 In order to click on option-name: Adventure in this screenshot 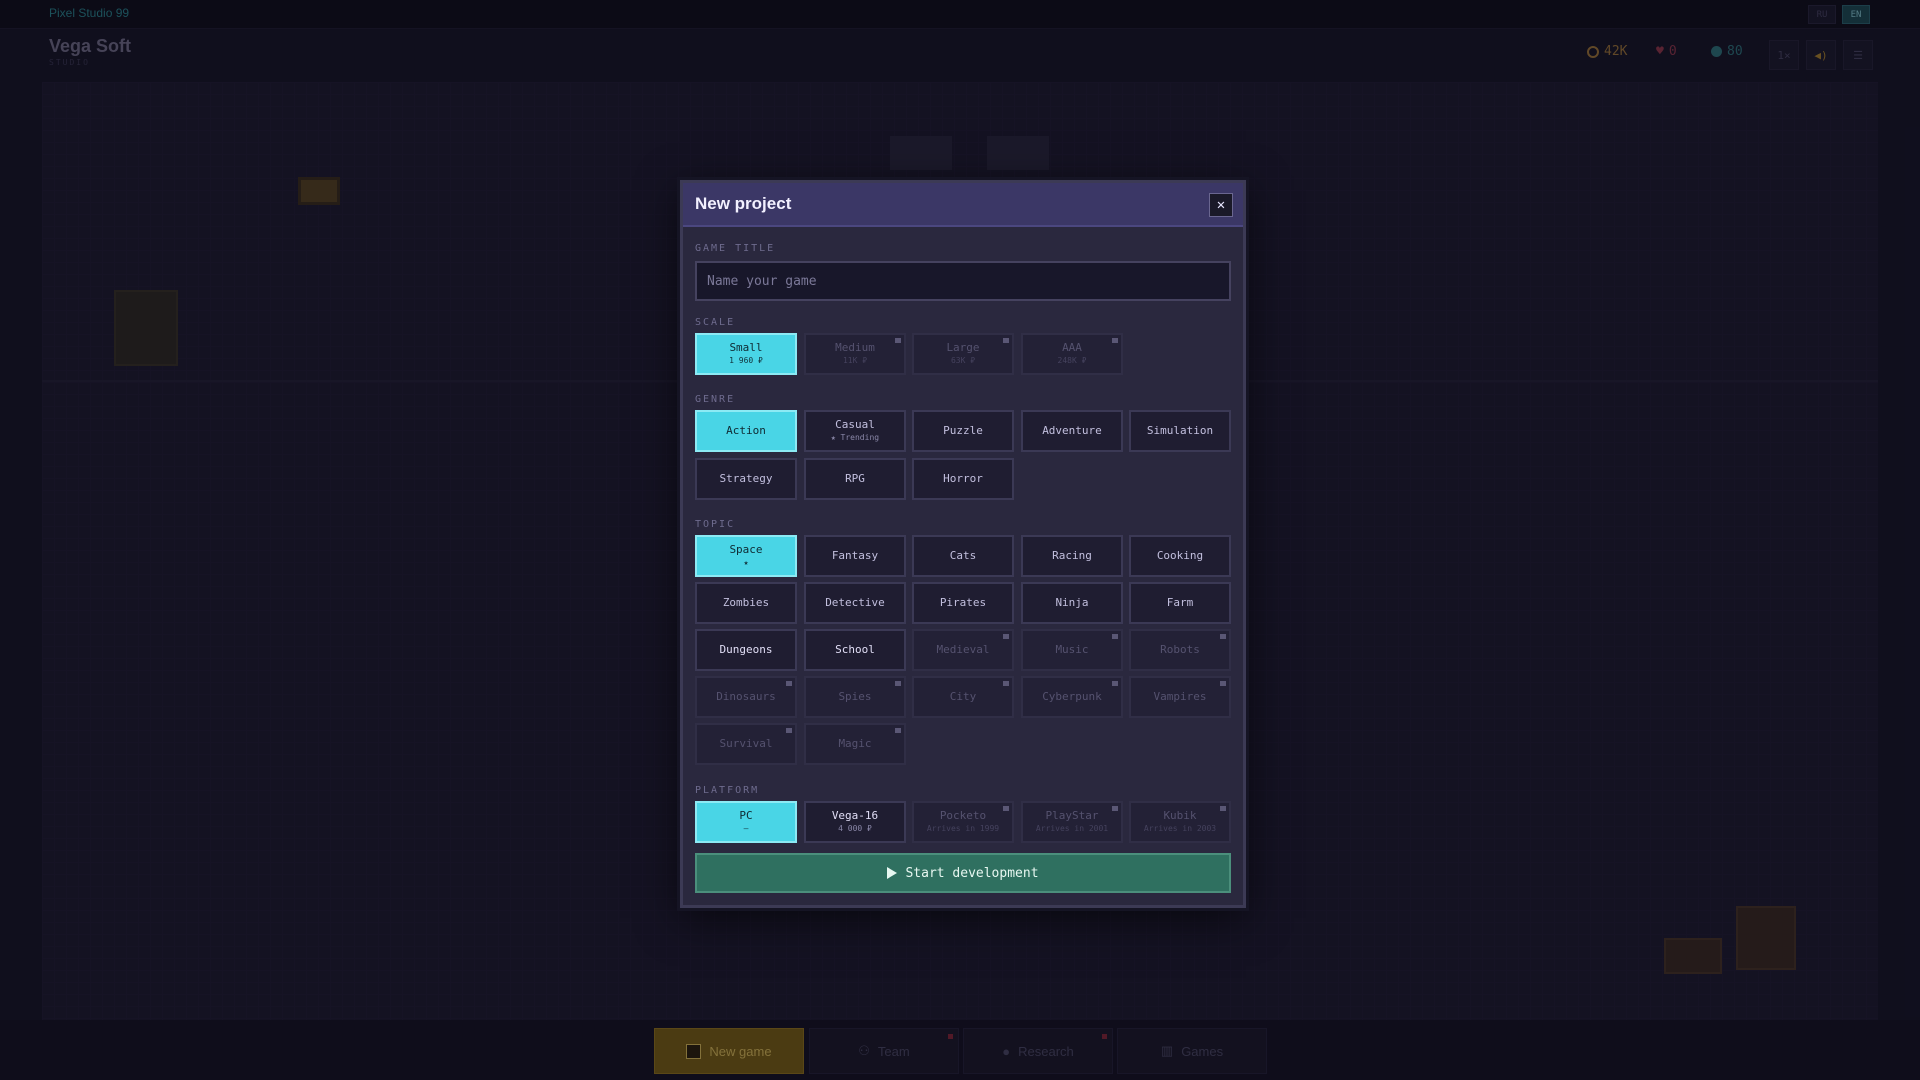, I will do `click(1072, 430)`.